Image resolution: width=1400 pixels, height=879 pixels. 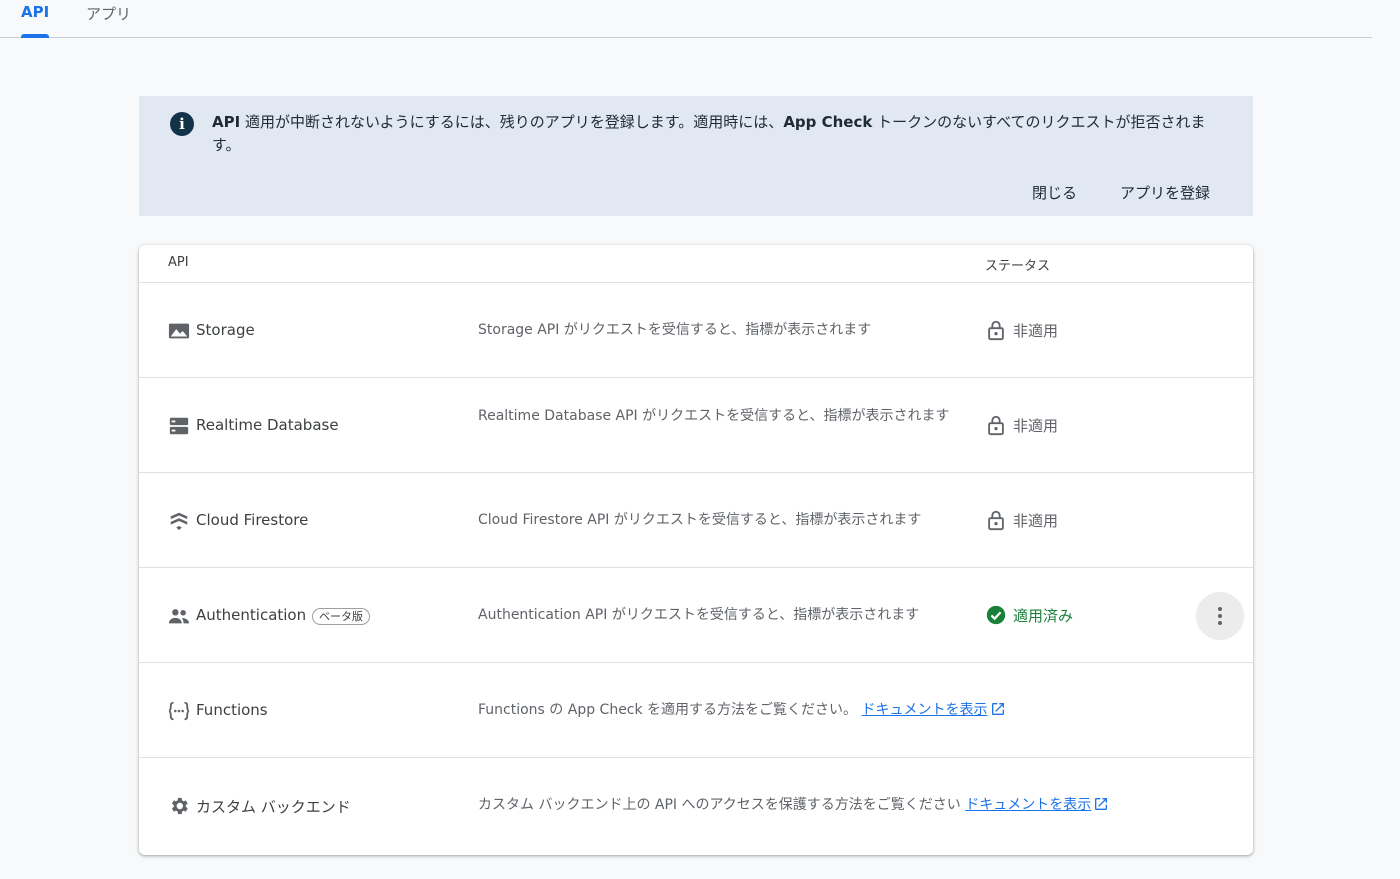 What do you see at coordinates (273, 807) in the screenshot?
I see `row-name: カスタム バックエンド` at bounding box center [273, 807].